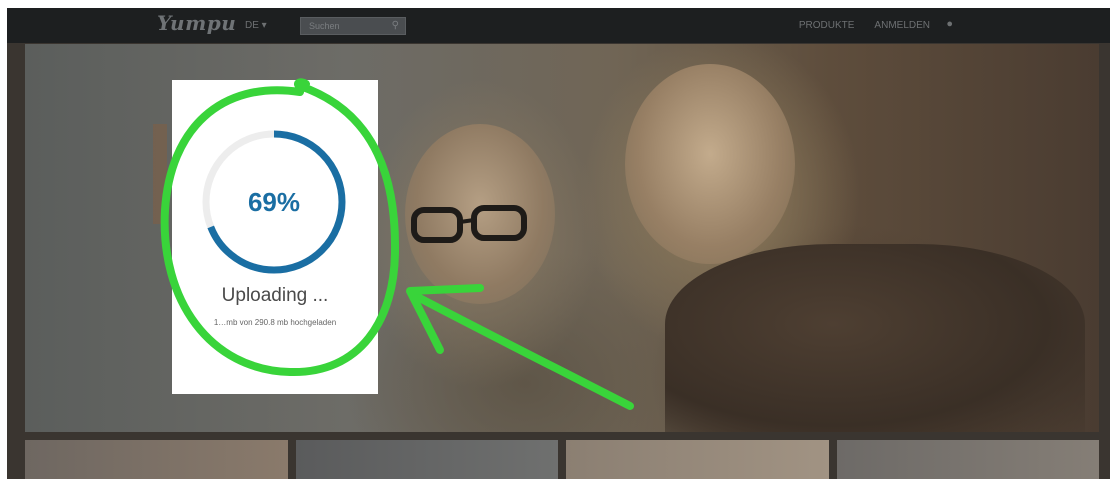 This screenshot has width=1115, height=479. What do you see at coordinates (256, 25) in the screenshot?
I see `language-selector: DE ▾` at bounding box center [256, 25].